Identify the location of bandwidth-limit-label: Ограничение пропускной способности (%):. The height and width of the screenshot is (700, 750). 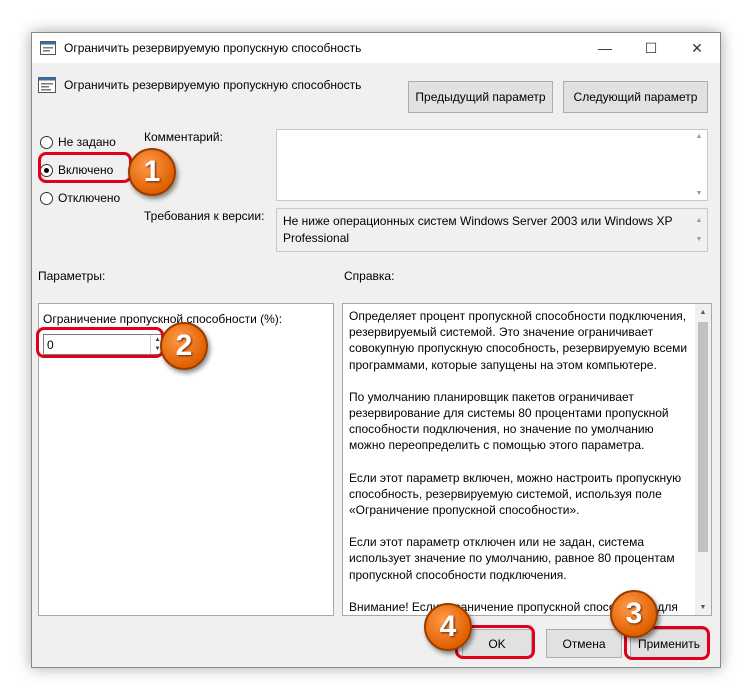
(163, 319).